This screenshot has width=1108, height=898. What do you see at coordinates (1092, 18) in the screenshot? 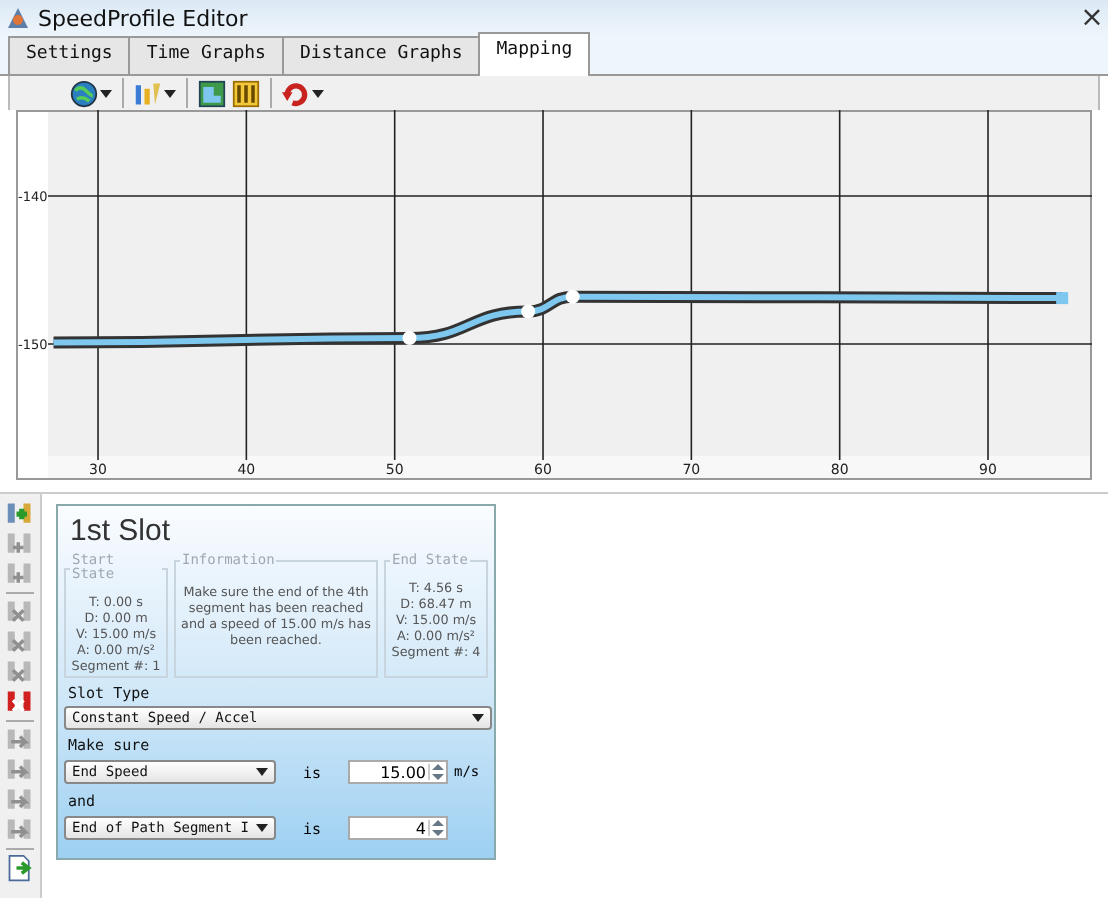
I see `close-button: ×` at bounding box center [1092, 18].